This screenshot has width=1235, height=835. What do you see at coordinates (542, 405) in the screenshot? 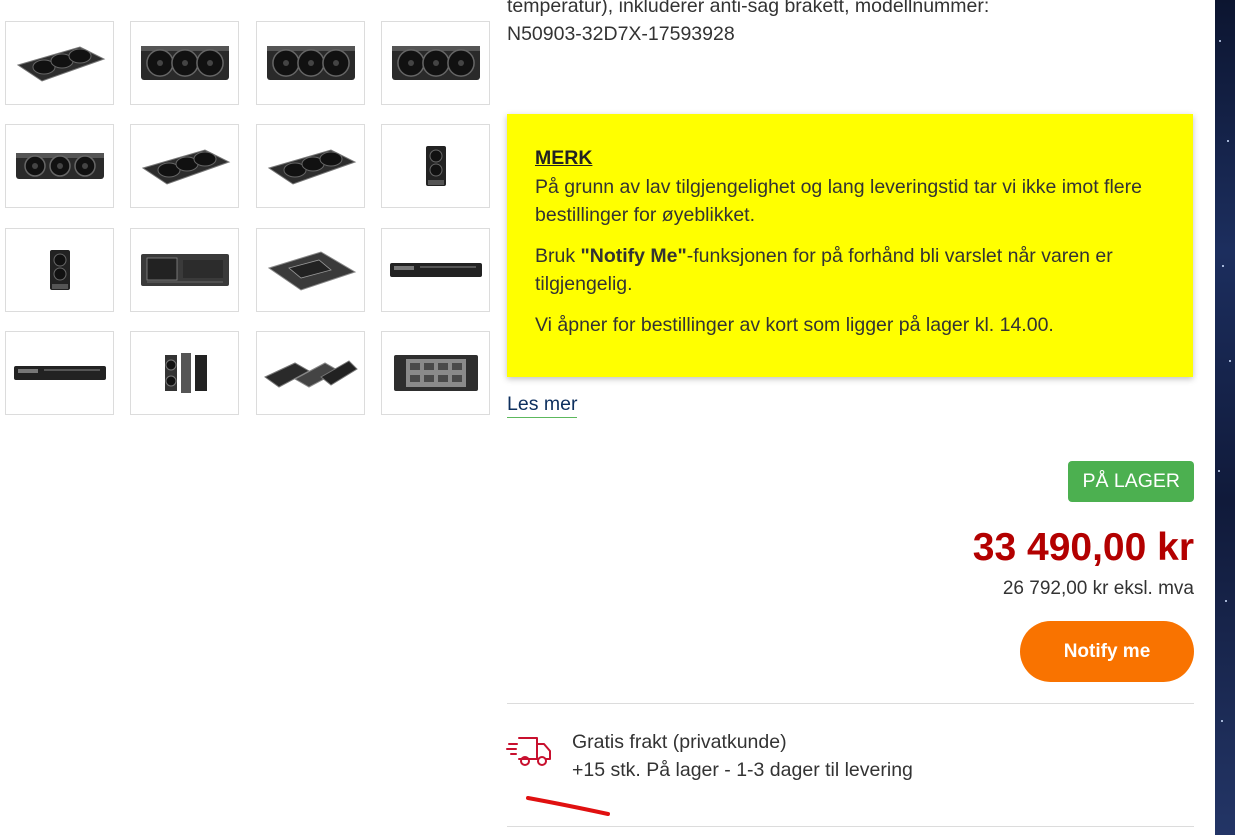
I see `read-more-link: Les mer` at bounding box center [542, 405].